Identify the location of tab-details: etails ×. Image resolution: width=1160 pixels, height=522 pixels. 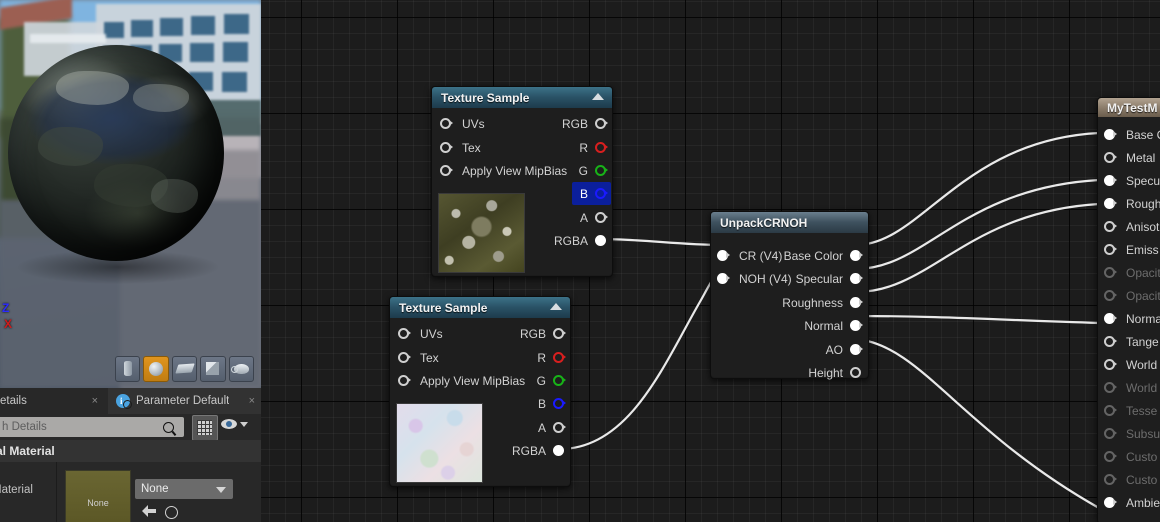
(54, 401).